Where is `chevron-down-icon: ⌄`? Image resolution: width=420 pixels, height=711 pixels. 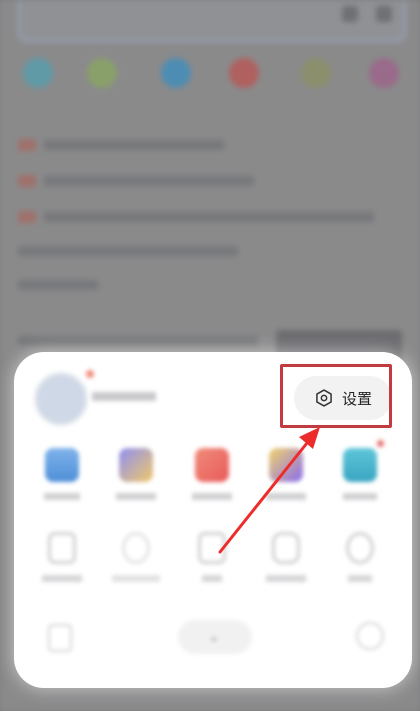 chevron-down-icon: ⌄ is located at coordinates (214, 636).